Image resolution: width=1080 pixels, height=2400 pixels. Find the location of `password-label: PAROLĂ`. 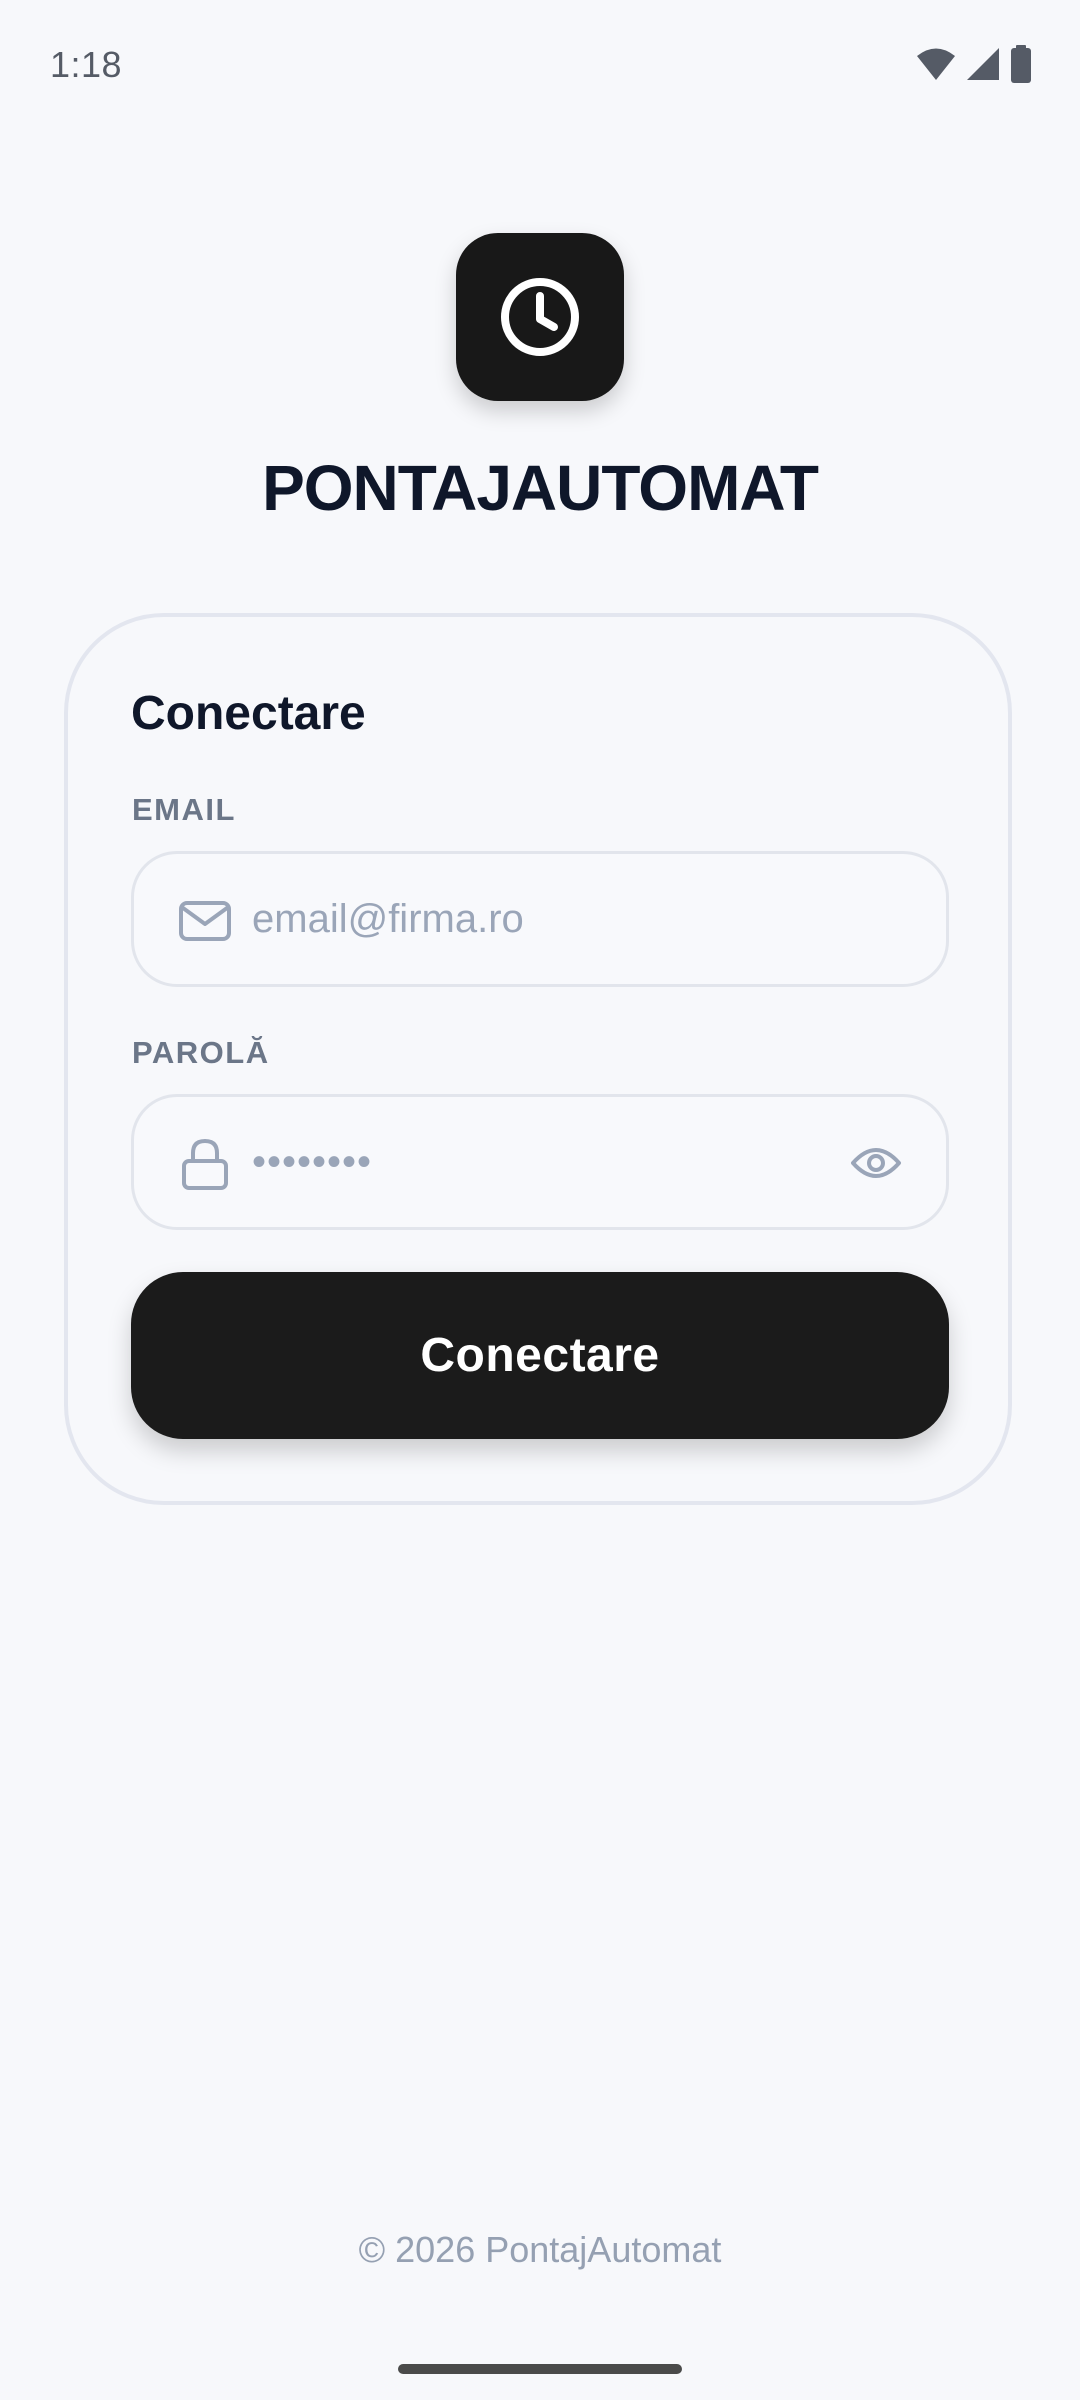

password-label: PAROLĂ is located at coordinates (201, 1052).